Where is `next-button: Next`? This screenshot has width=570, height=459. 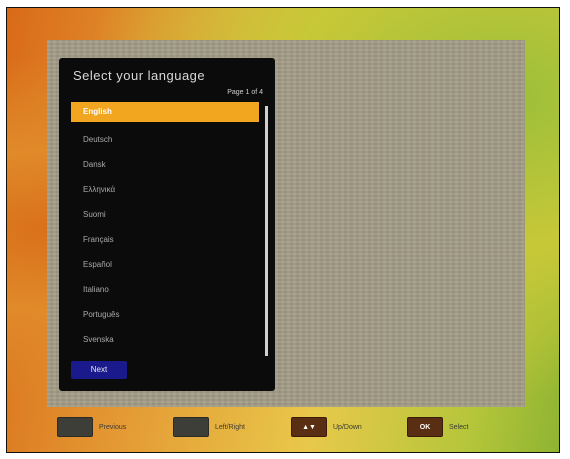 next-button: Next is located at coordinates (99, 370).